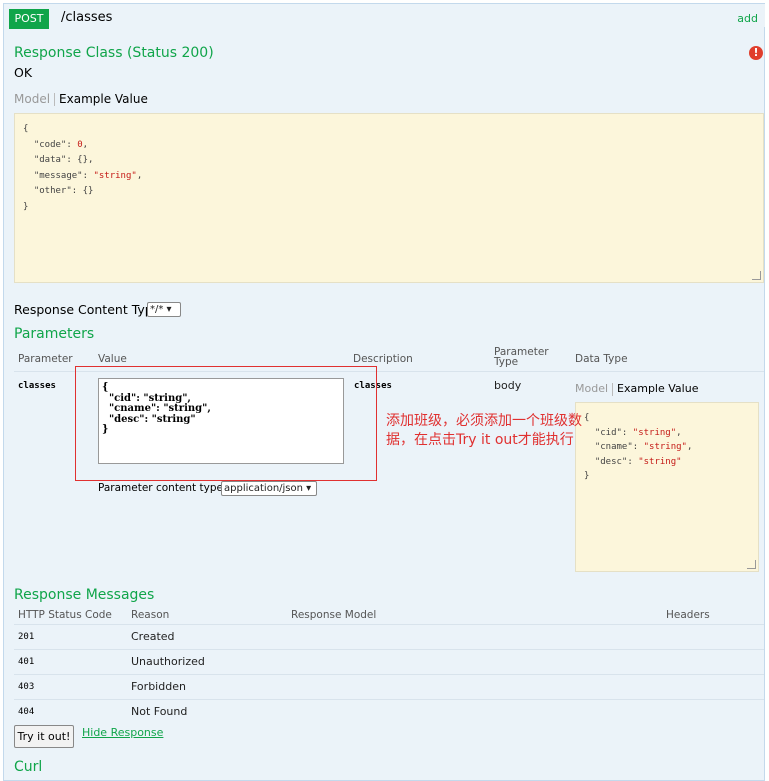  I want to click on th-parameter-type: Parameter Type, so click(521, 357).